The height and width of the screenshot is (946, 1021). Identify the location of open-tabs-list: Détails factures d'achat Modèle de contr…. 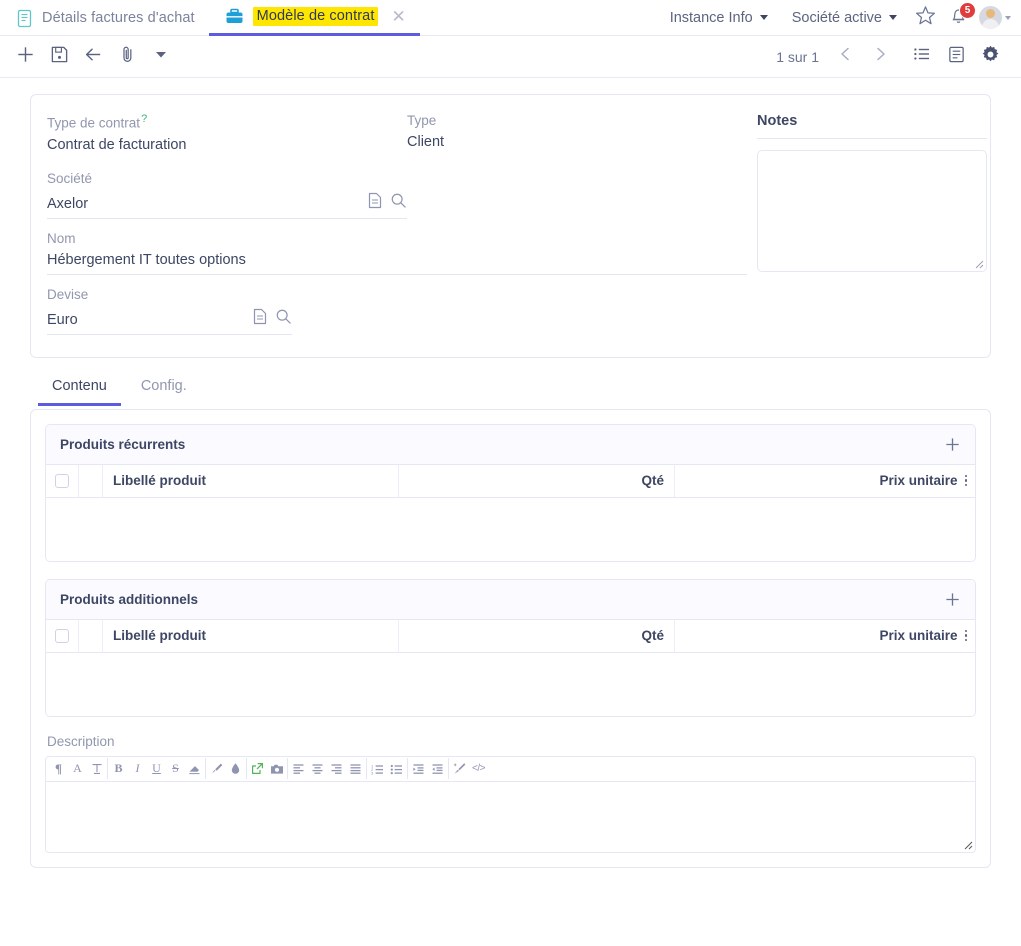
(210, 18).